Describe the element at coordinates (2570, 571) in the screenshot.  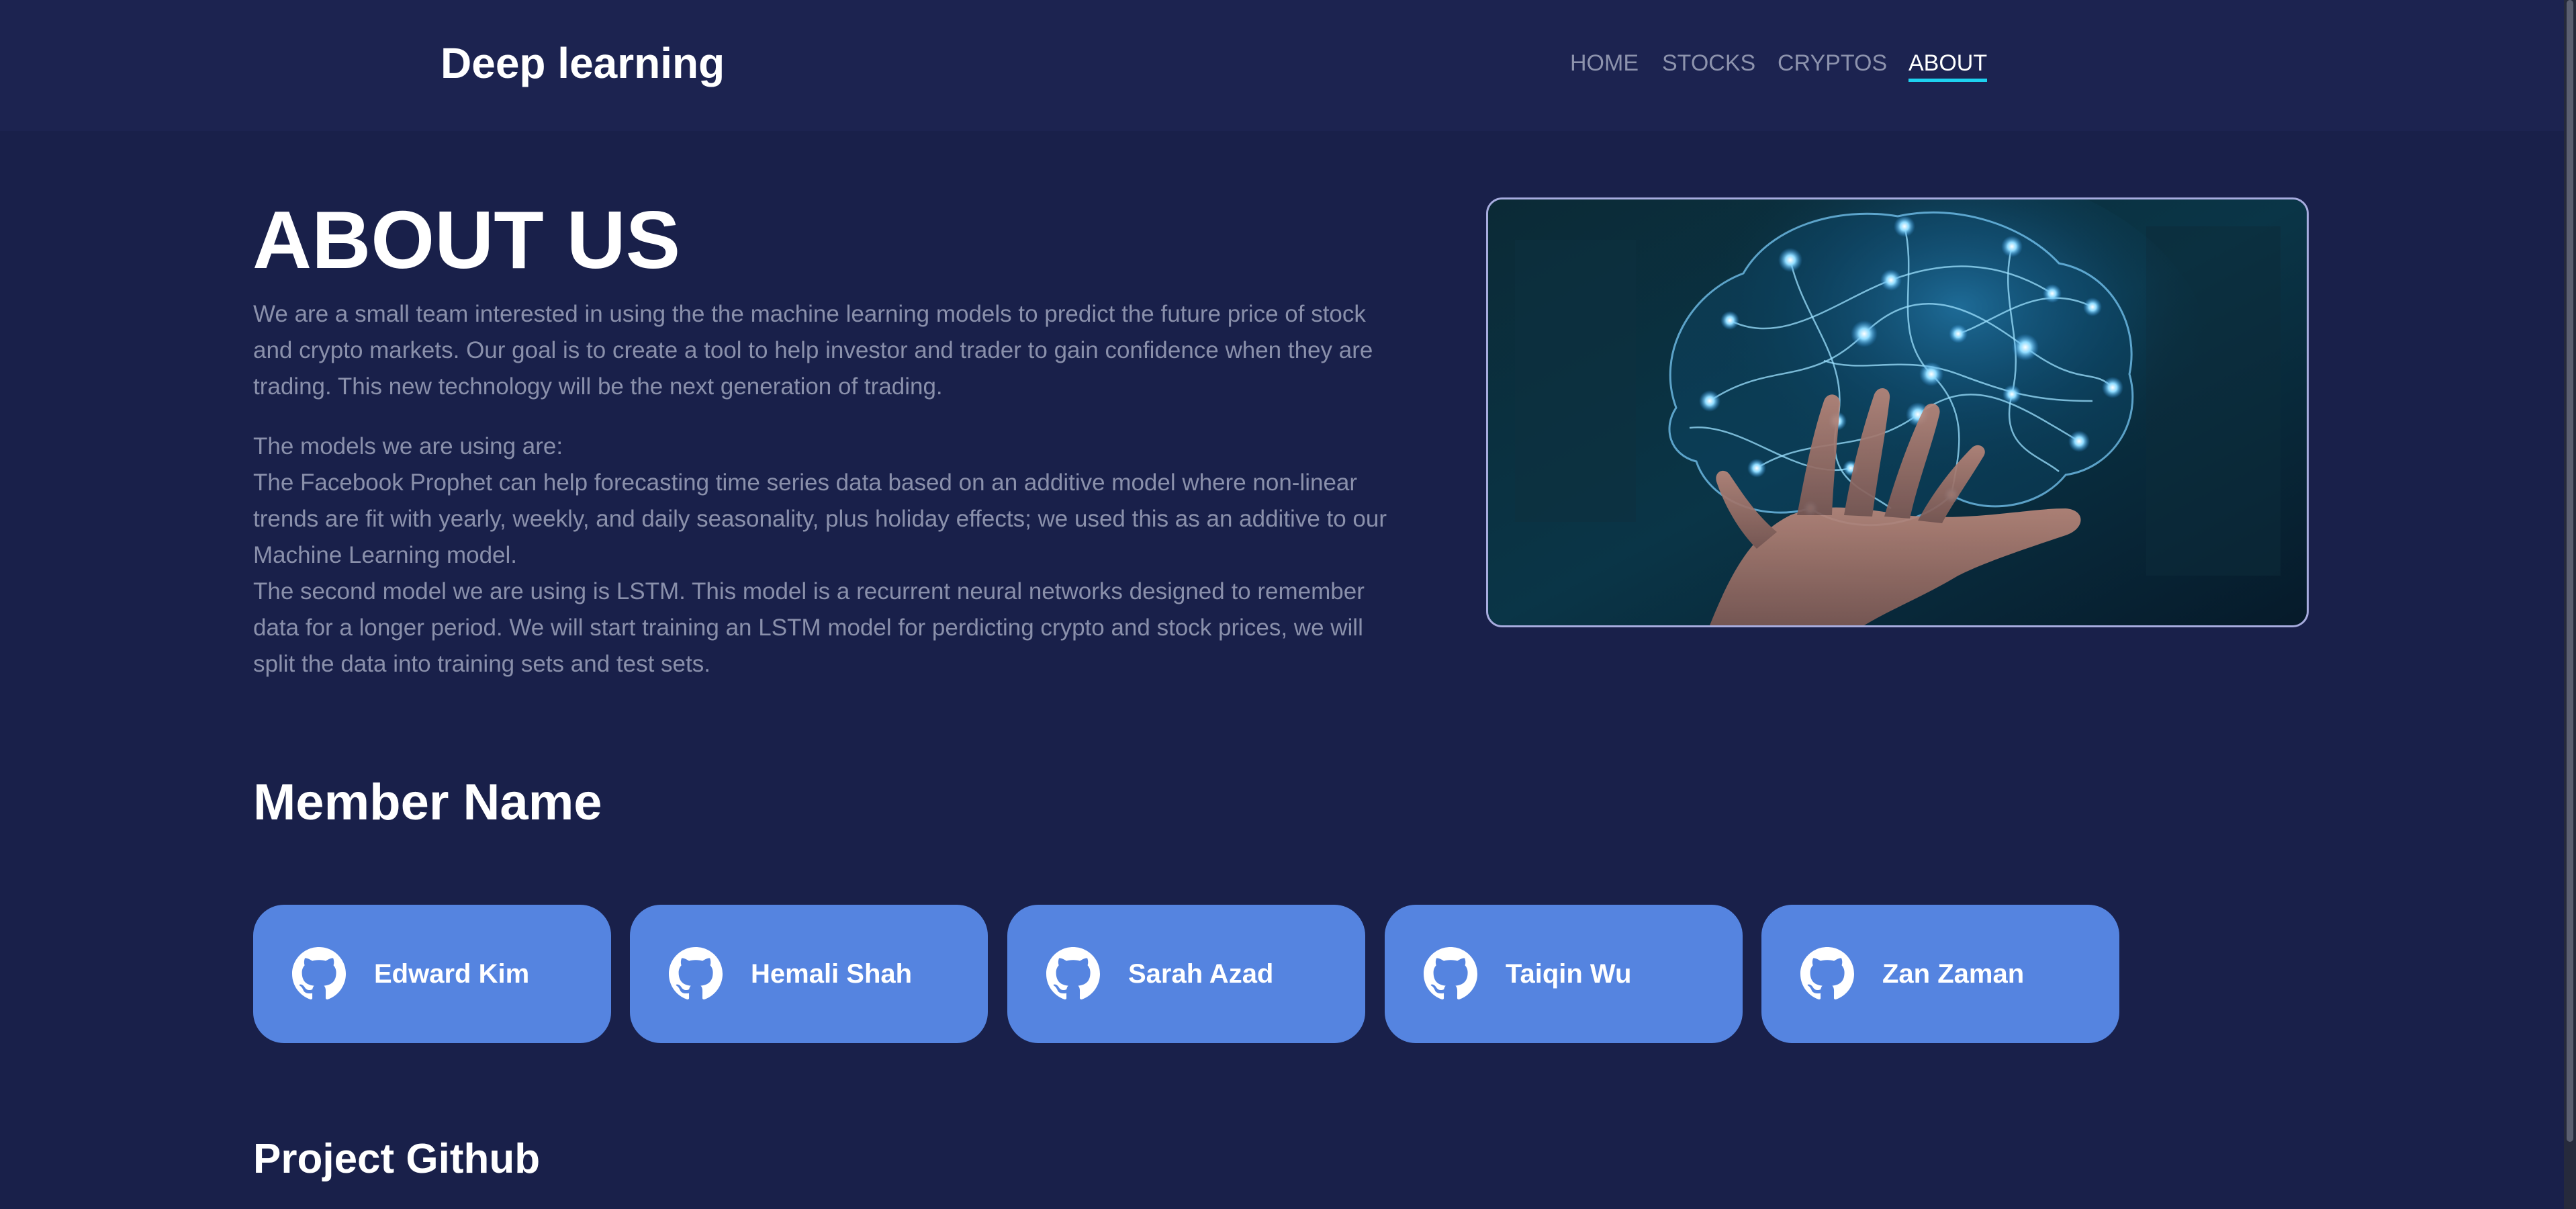
I see `scrollbar-thumb` at that location.